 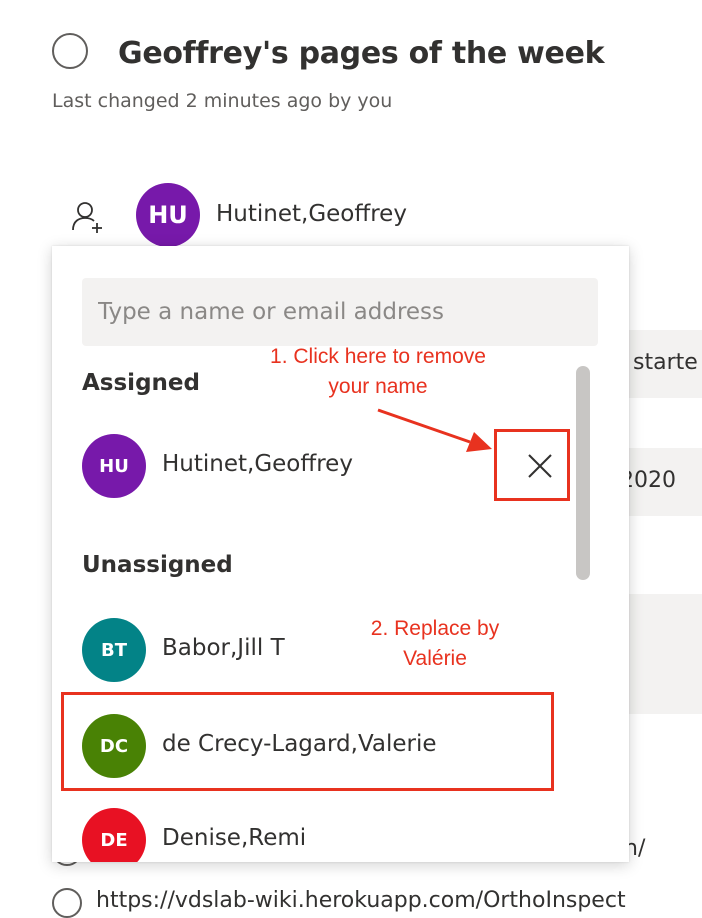 I want to click on person-name: Denise,Remi, so click(x=234, y=838).